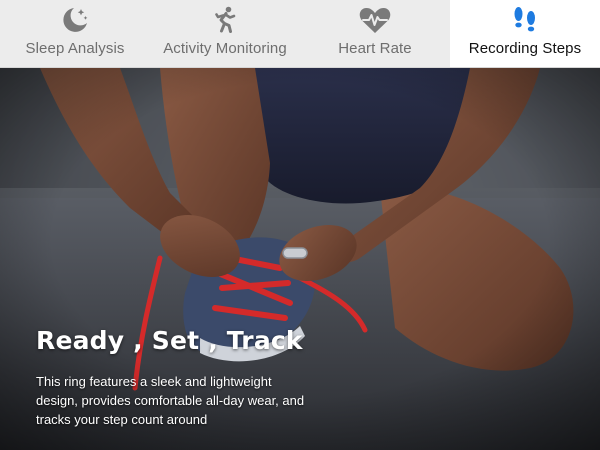  I want to click on tab-label: Heart Rate, so click(375, 48).